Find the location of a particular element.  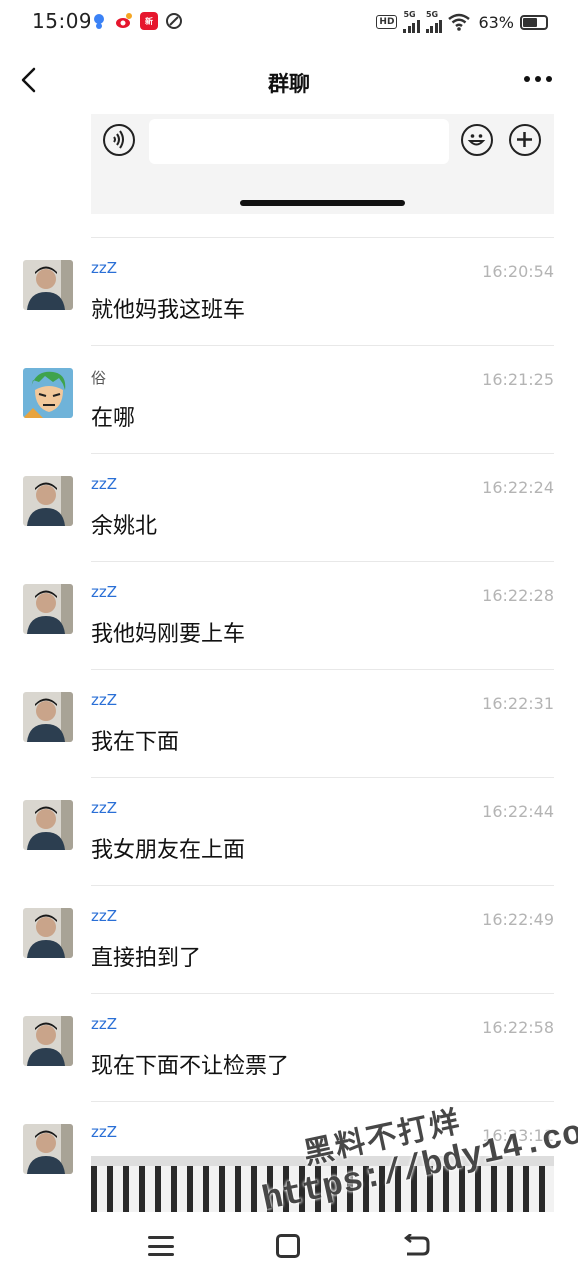

title-bar: 群聊 is located at coordinates (289, 80).